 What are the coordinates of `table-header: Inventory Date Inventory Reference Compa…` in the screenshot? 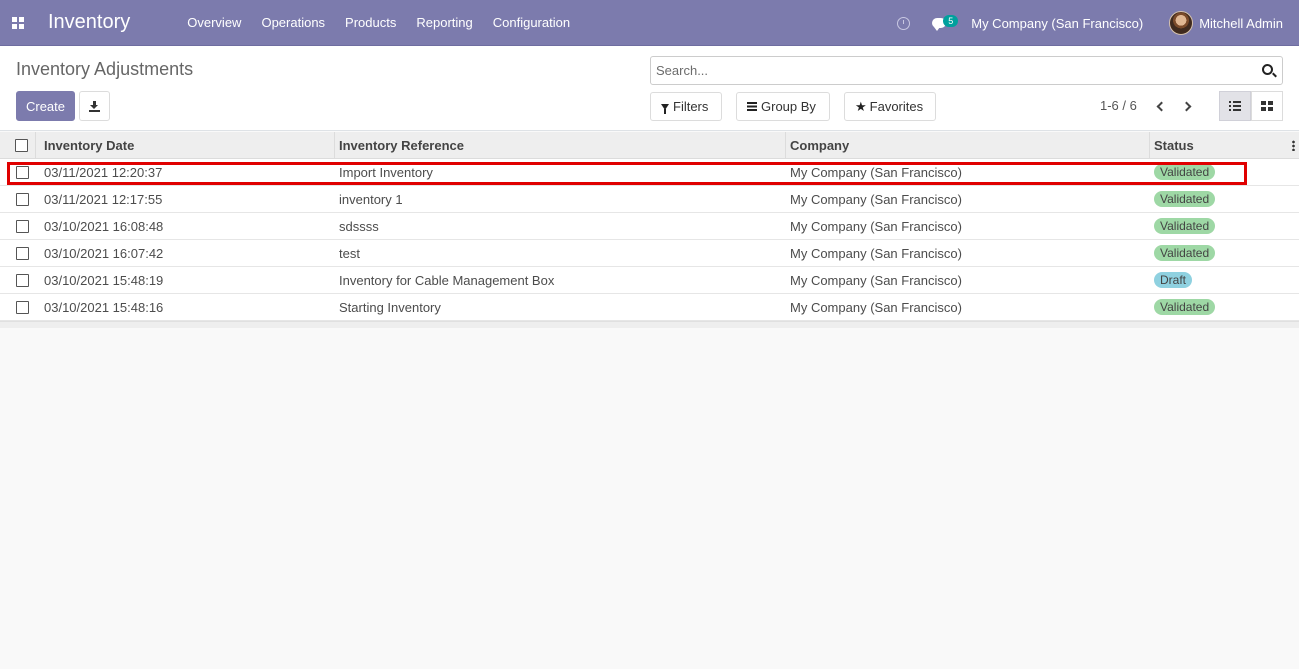 It's located at (649, 145).